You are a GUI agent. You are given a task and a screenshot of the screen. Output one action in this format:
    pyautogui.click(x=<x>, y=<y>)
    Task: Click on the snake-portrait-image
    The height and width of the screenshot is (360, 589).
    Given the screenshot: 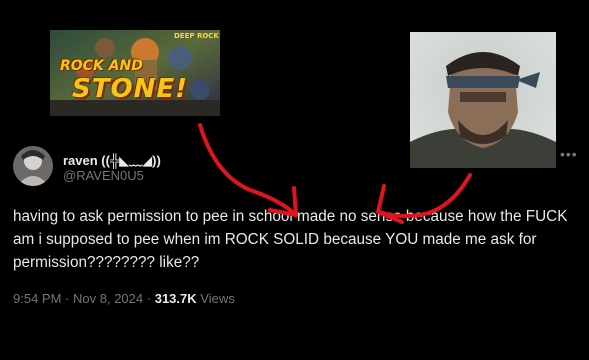 What is the action you would take?
    pyautogui.click(x=483, y=100)
    